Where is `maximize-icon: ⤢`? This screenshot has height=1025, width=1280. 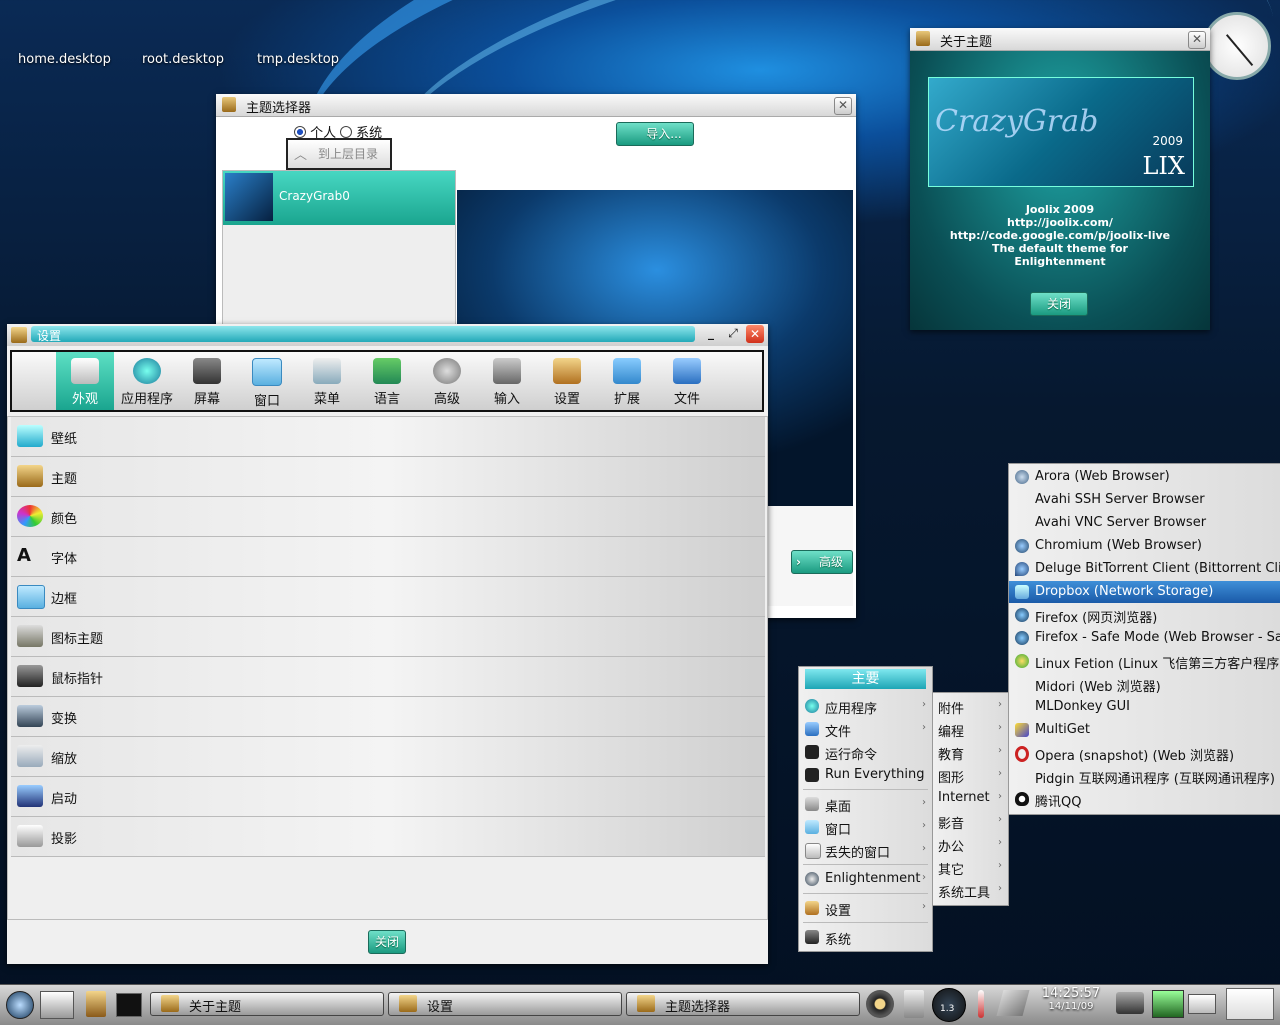
maximize-icon: ⤢ is located at coordinates (733, 334).